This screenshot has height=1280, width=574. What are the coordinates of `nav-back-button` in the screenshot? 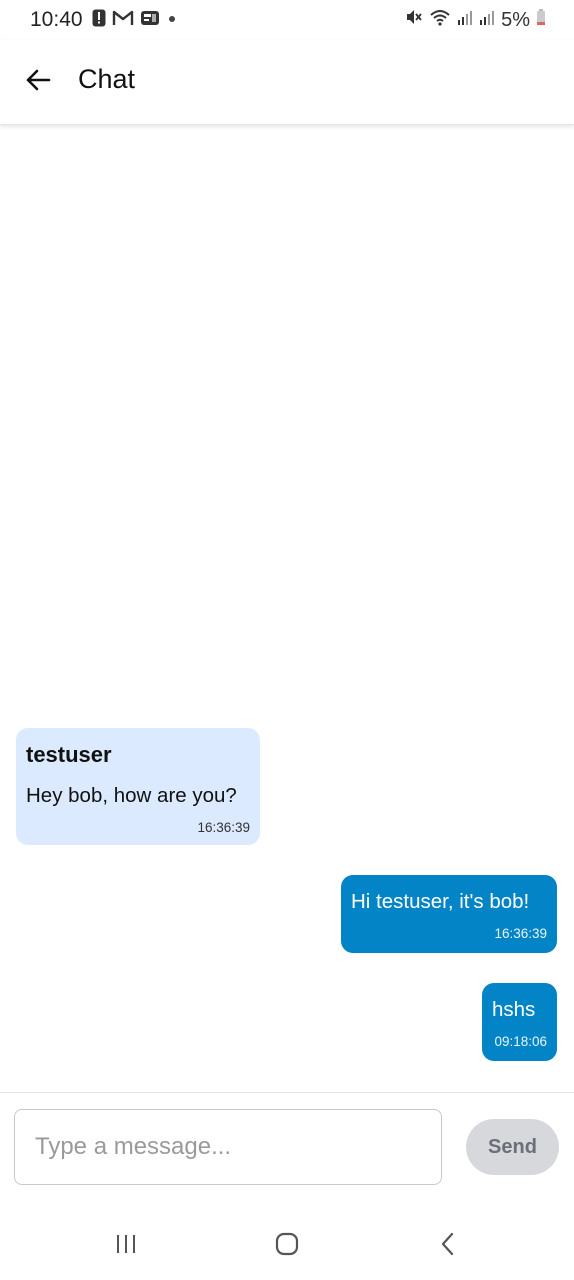 It's located at (448, 1246).